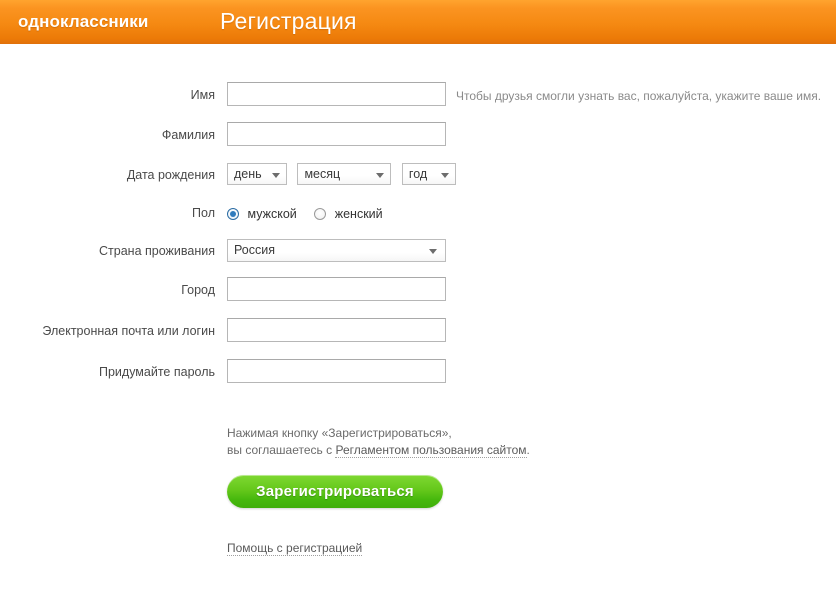 Image resolution: width=836 pixels, height=590 pixels. Describe the element at coordinates (198, 290) in the screenshot. I see `label-city: Город` at that location.